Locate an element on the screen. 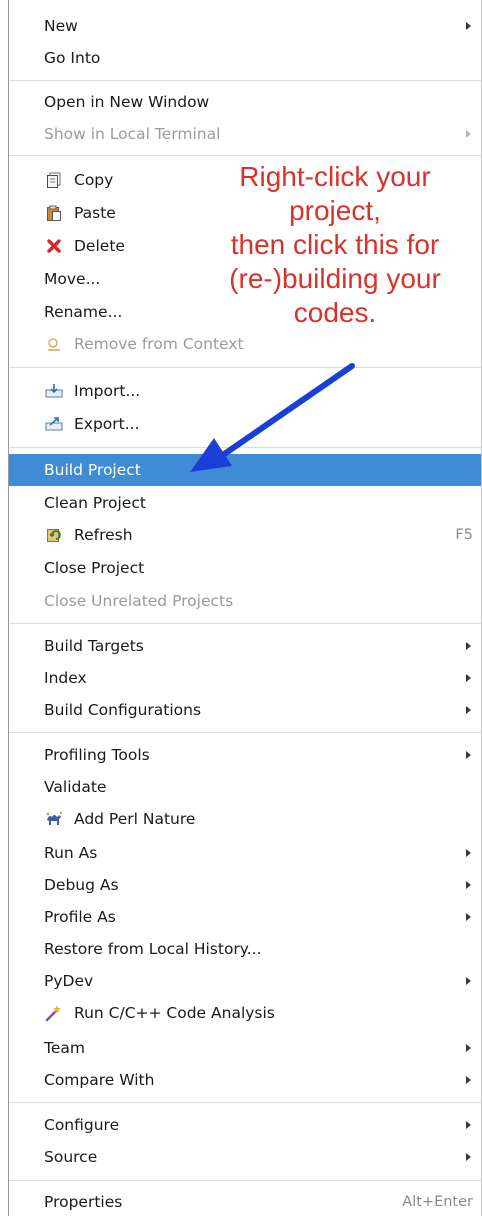  menu-item-label: Properties is located at coordinates (83, 1202).